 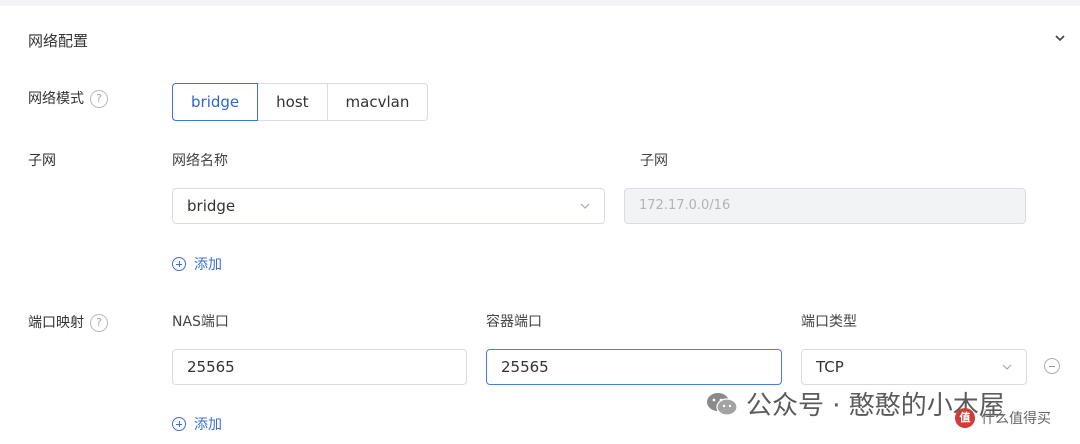 I want to click on nas-port-input: 25565, so click(x=319, y=367).